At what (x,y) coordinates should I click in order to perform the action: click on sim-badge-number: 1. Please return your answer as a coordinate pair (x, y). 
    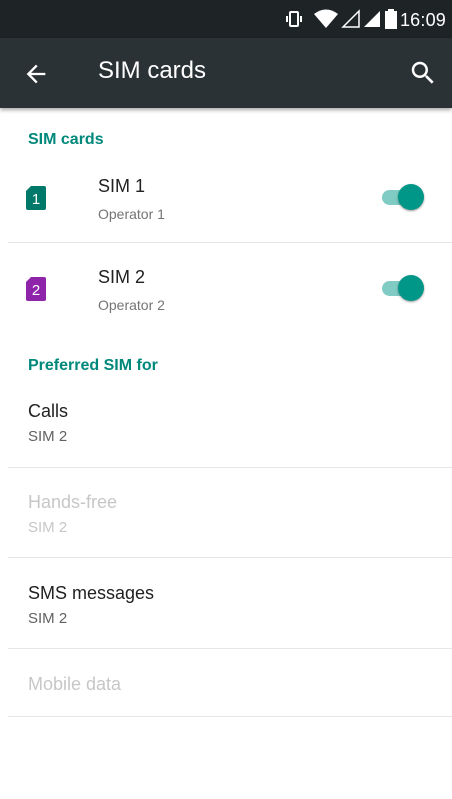
    Looking at the image, I should click on (36, 199).